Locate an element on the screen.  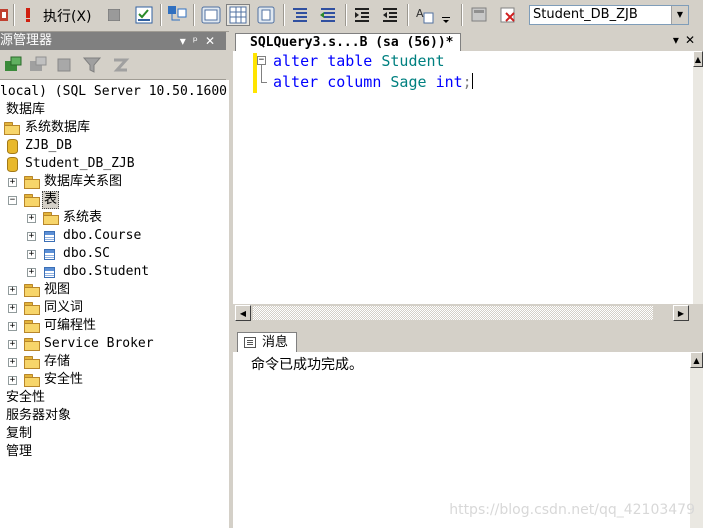
results-to-text-icon is located at coordinates (211, 15).